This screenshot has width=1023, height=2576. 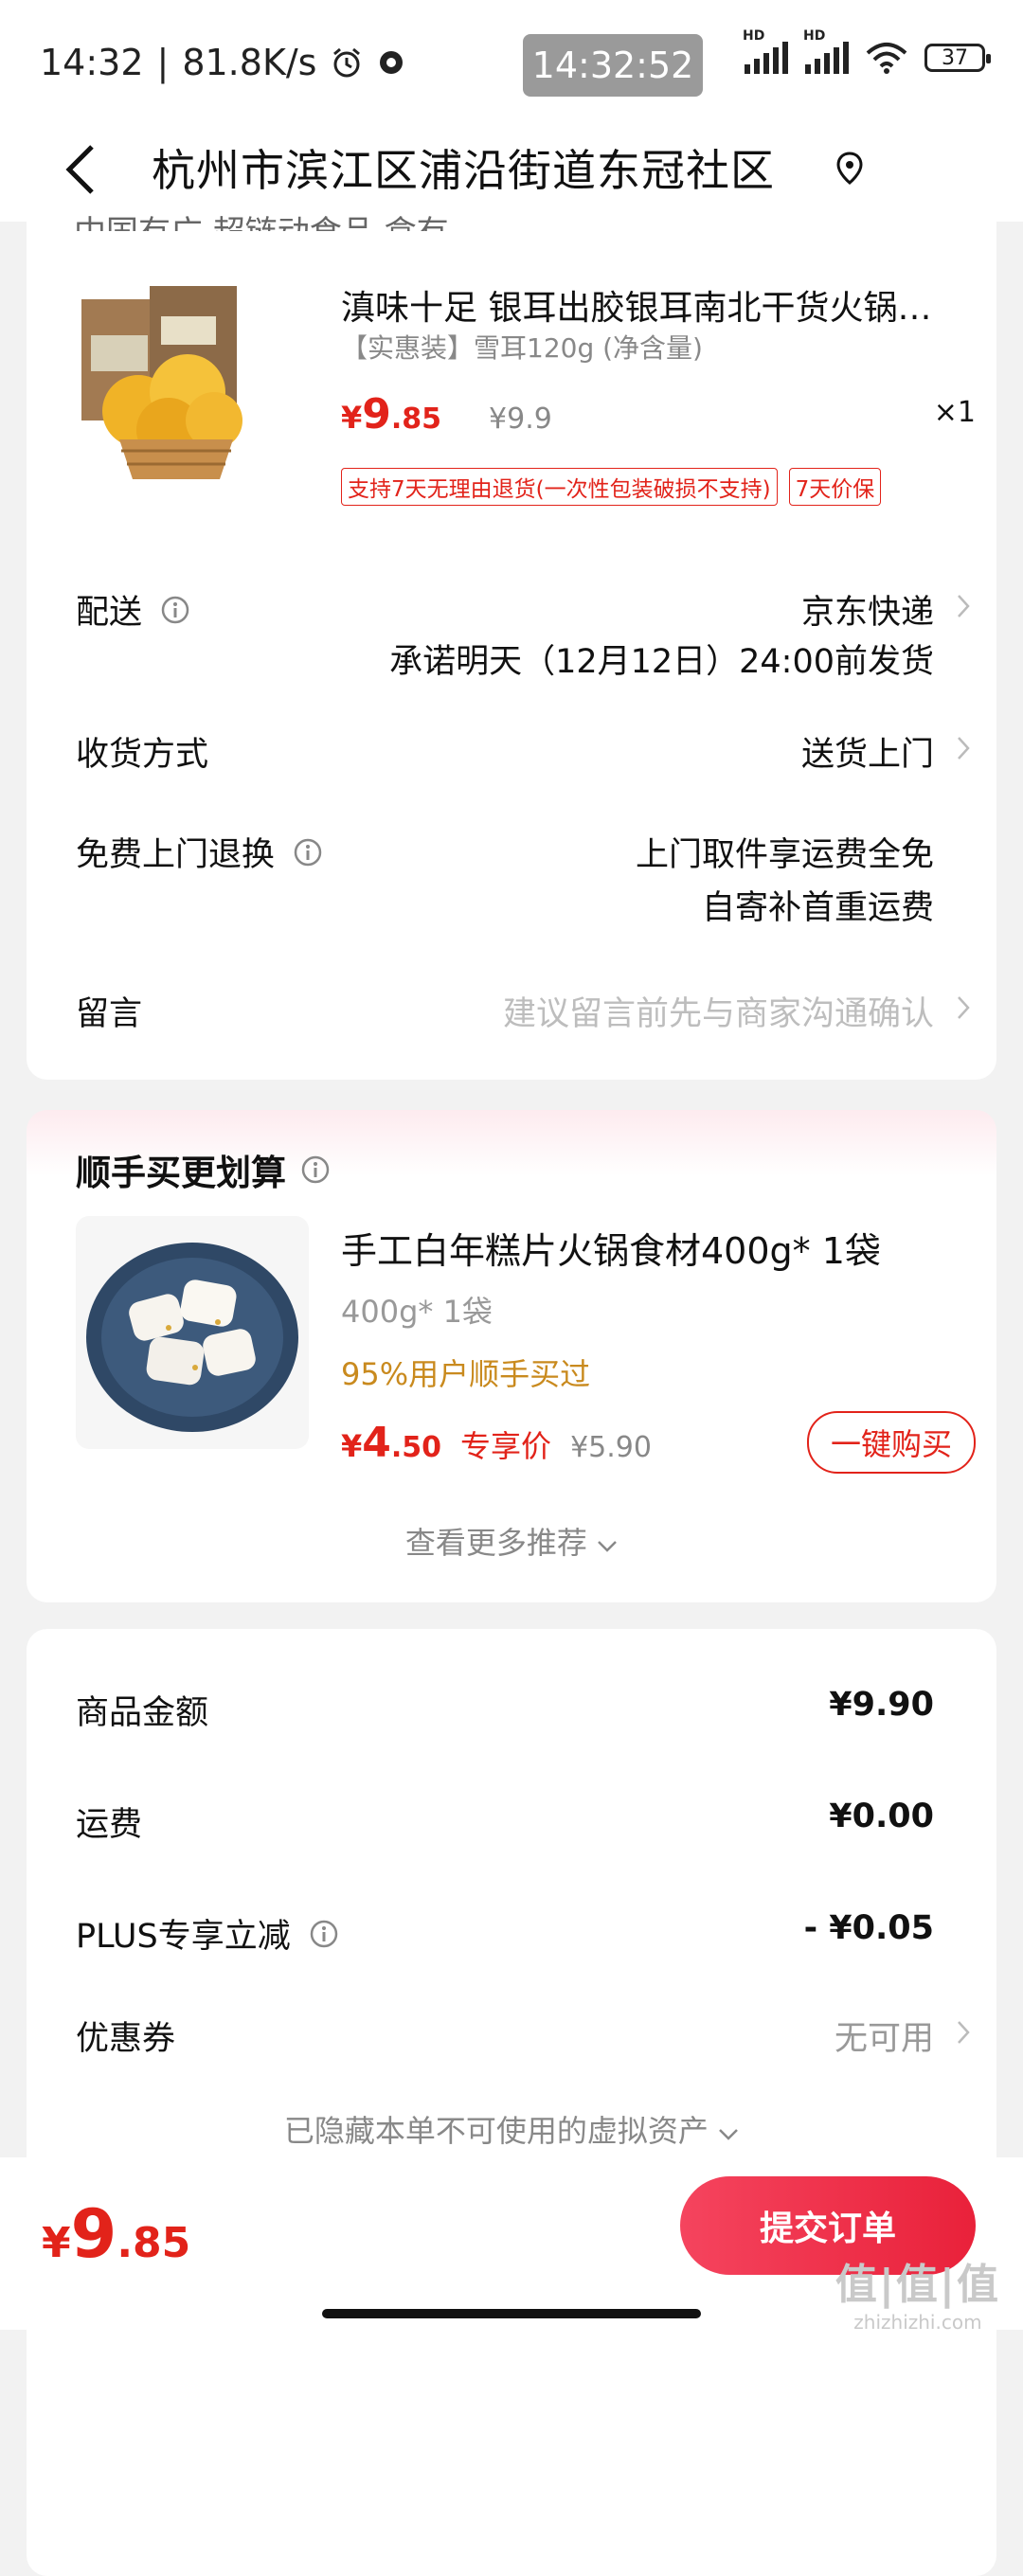 What do you see at coordinates (392, 62) in the screenshot?
I see `notification-dot-icon` at bounding box center [392, 62].